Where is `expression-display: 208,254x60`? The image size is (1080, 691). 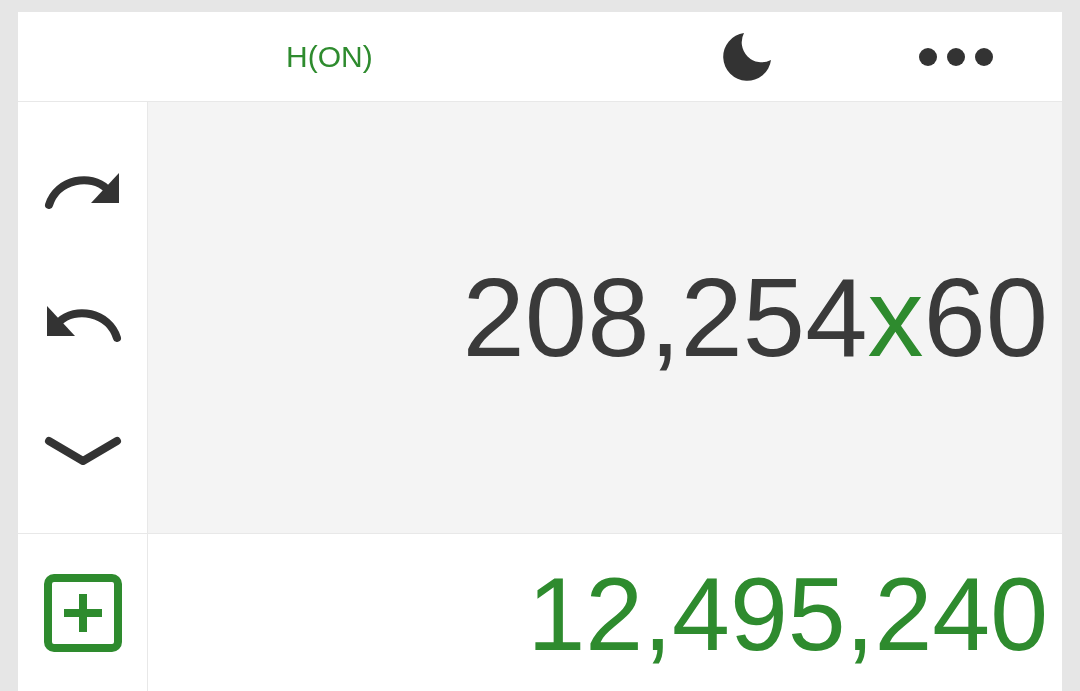
expression-display: 208,254x60 is located at coordinates (755, 317).